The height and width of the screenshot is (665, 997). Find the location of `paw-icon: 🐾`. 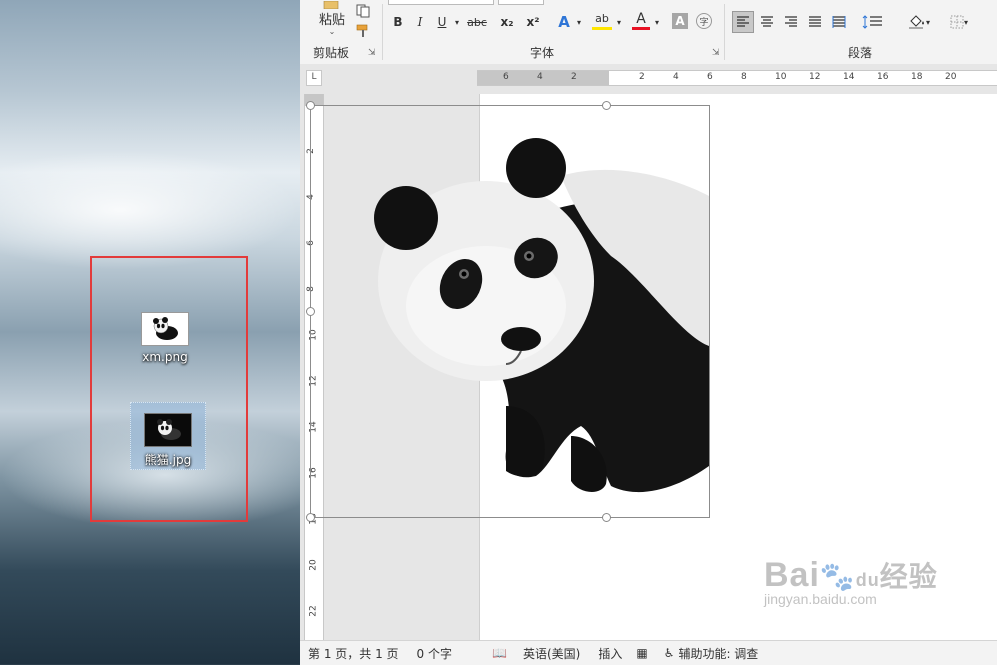

paw-icon: 🐾 is located at coordinates (837, 576).